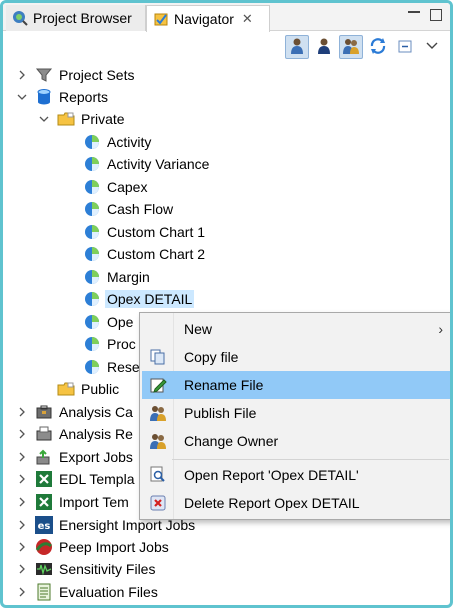 This screenshot has width=453, height=608. I want to click on close-icon: ✕, so click(247, 19).